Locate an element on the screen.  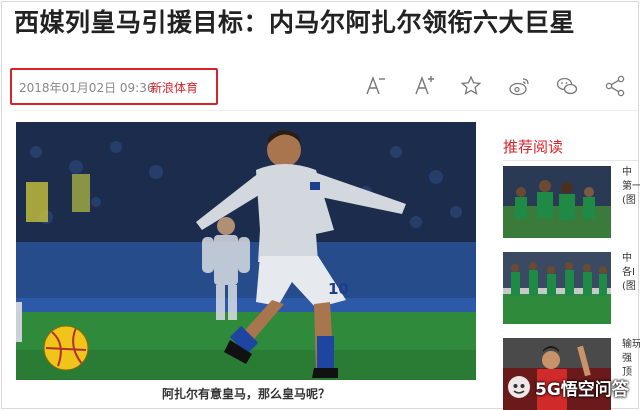
recommended-item: 中 各I (图 is located at coordinates (570, 288).